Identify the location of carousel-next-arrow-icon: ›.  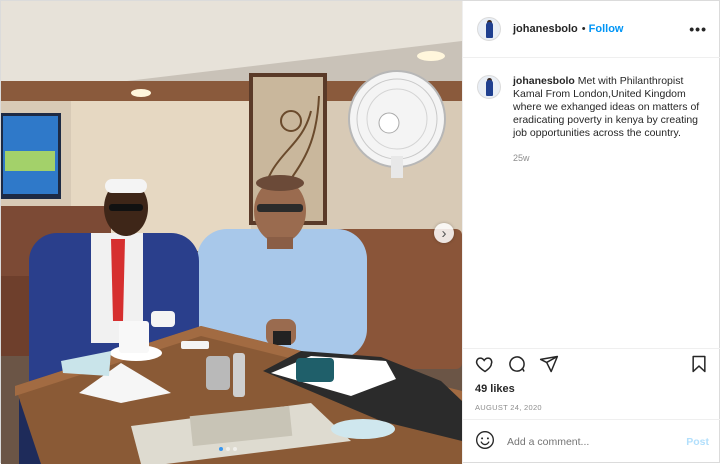
(444, 233).